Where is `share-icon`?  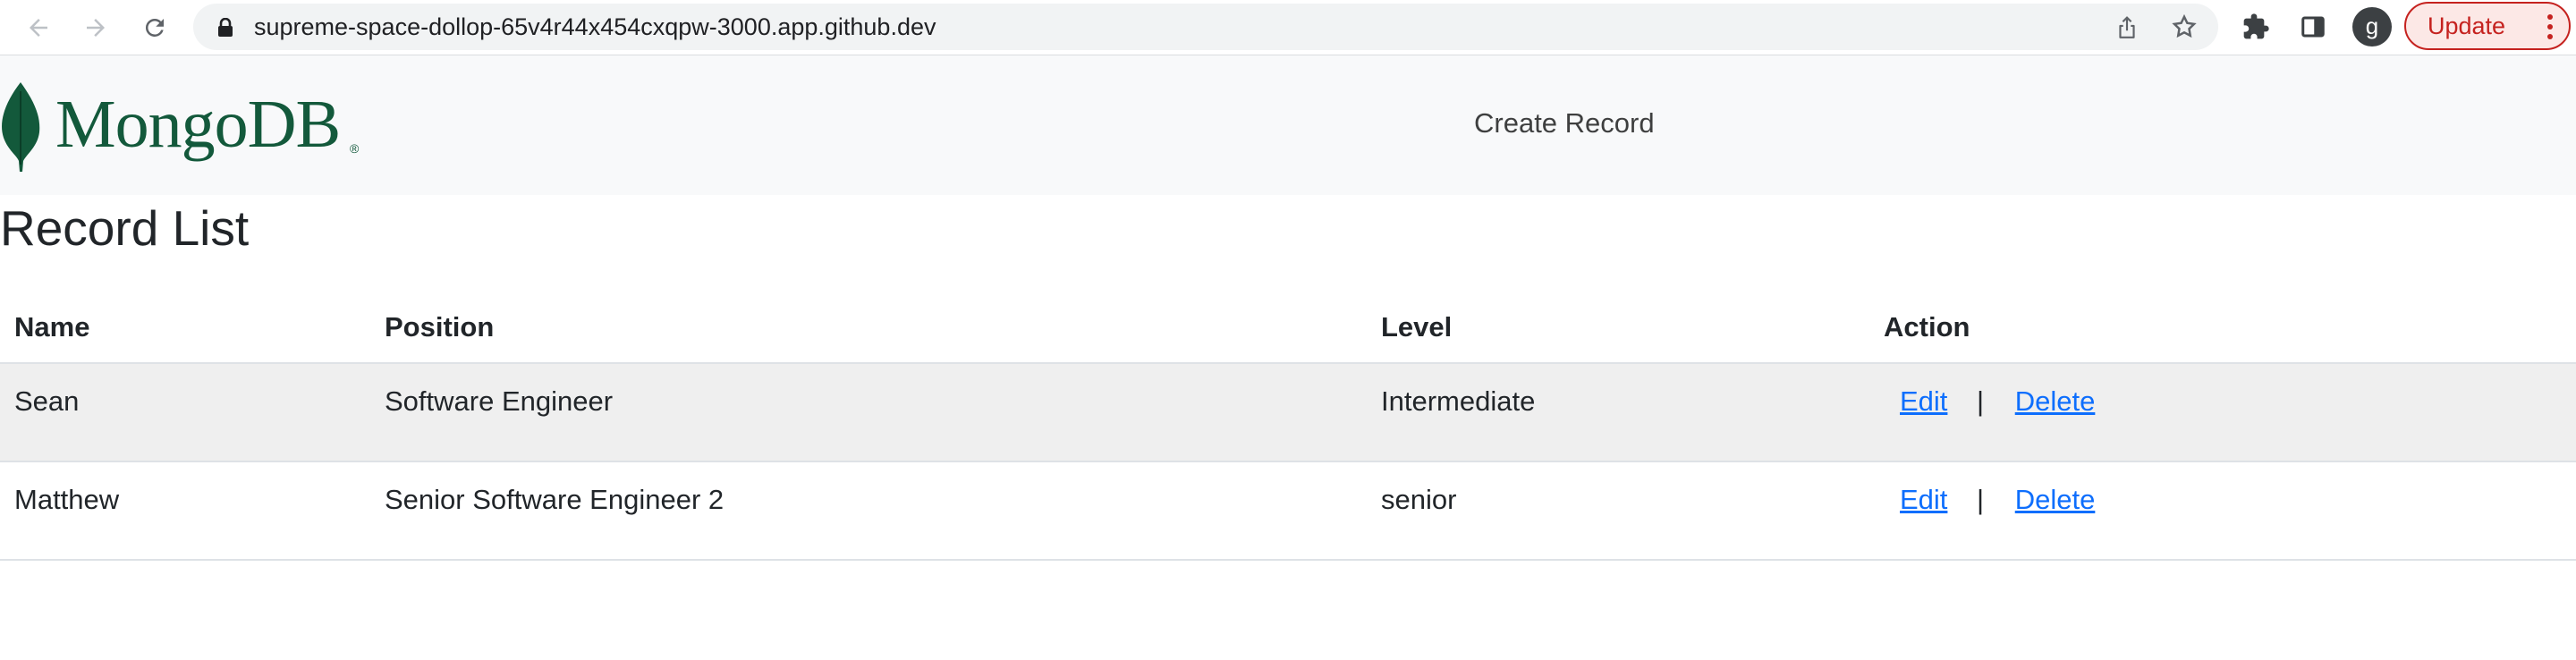 share-icon is located at coordinates (2127, 27).